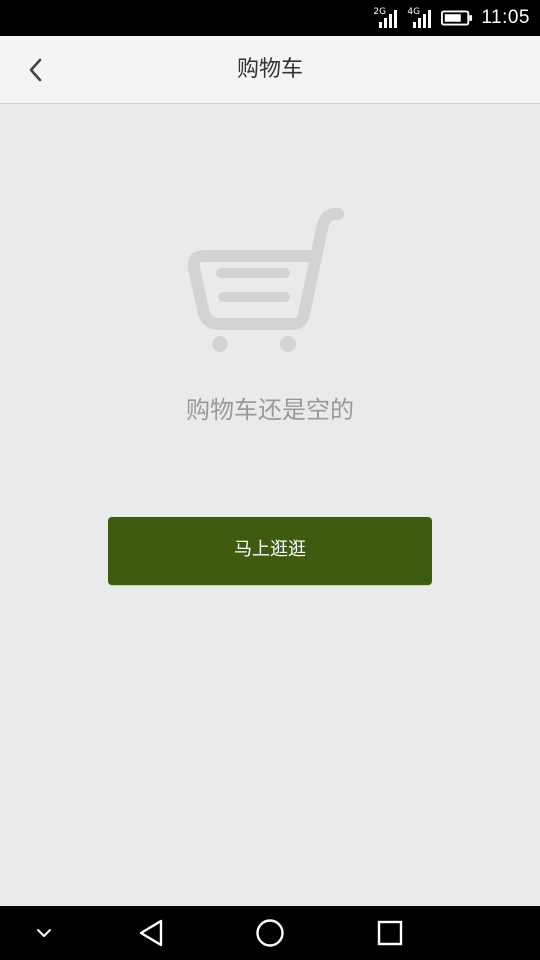 This screenshot has width=540, height=960. I want to click on back-button, so click(36, 70).